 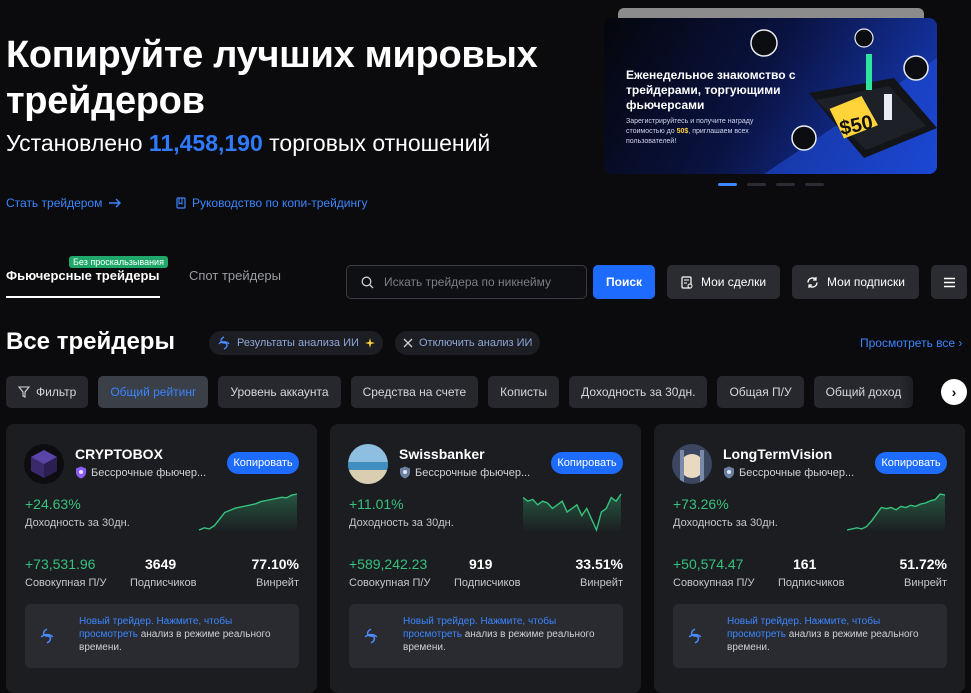 I want to click on subscribers-label: Подписчиков, so click(x=811, y=583).